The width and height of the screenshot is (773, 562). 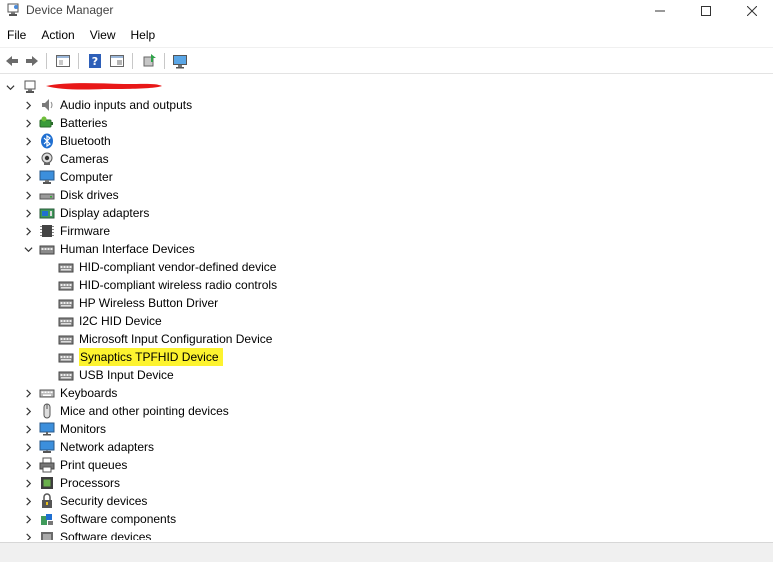 I want to click on tree-root, so click(x=94, y=87).